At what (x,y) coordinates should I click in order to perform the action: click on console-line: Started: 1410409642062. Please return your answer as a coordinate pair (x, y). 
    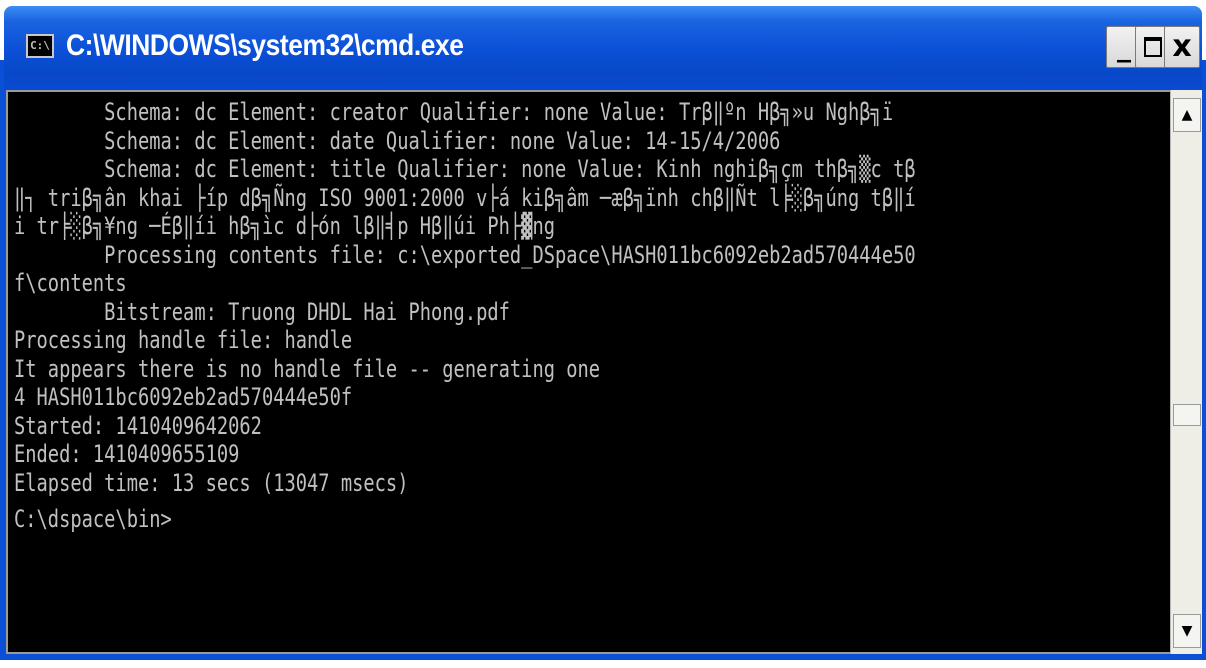
    Looking at the image, I should click on (138, 425).